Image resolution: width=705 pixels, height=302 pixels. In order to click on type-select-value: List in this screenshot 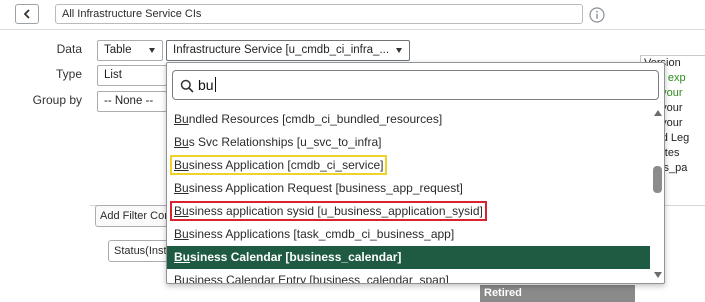, I will do `click(113, 75)`.